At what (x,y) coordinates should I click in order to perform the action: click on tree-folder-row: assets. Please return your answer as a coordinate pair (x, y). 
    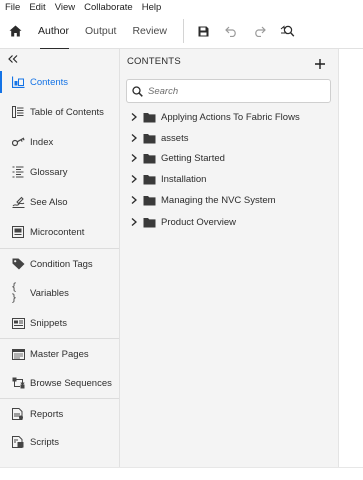
    Looking at the image, I should click on (158, 138).